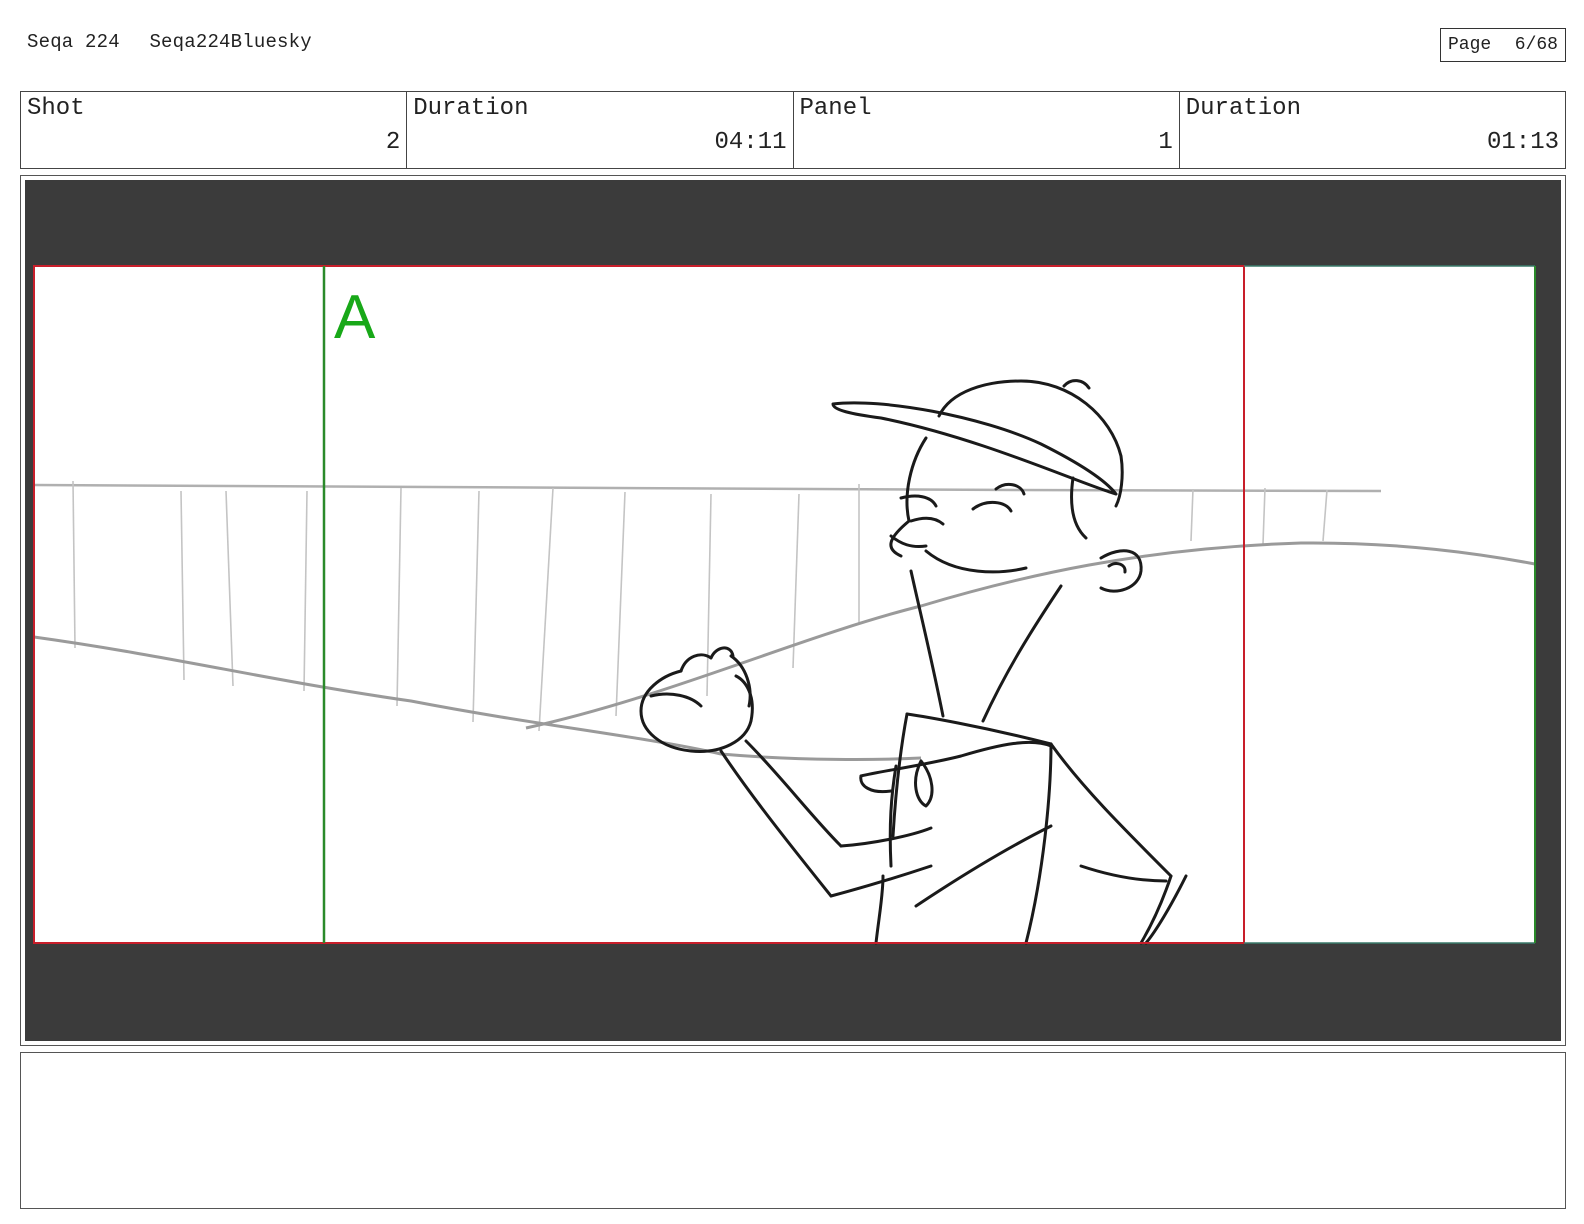 The height and width of the screenshot is (1224, 1584). Describe the element at coordinates (1165, 142) in the screenshot. I see `panel-value: 1` at that location.